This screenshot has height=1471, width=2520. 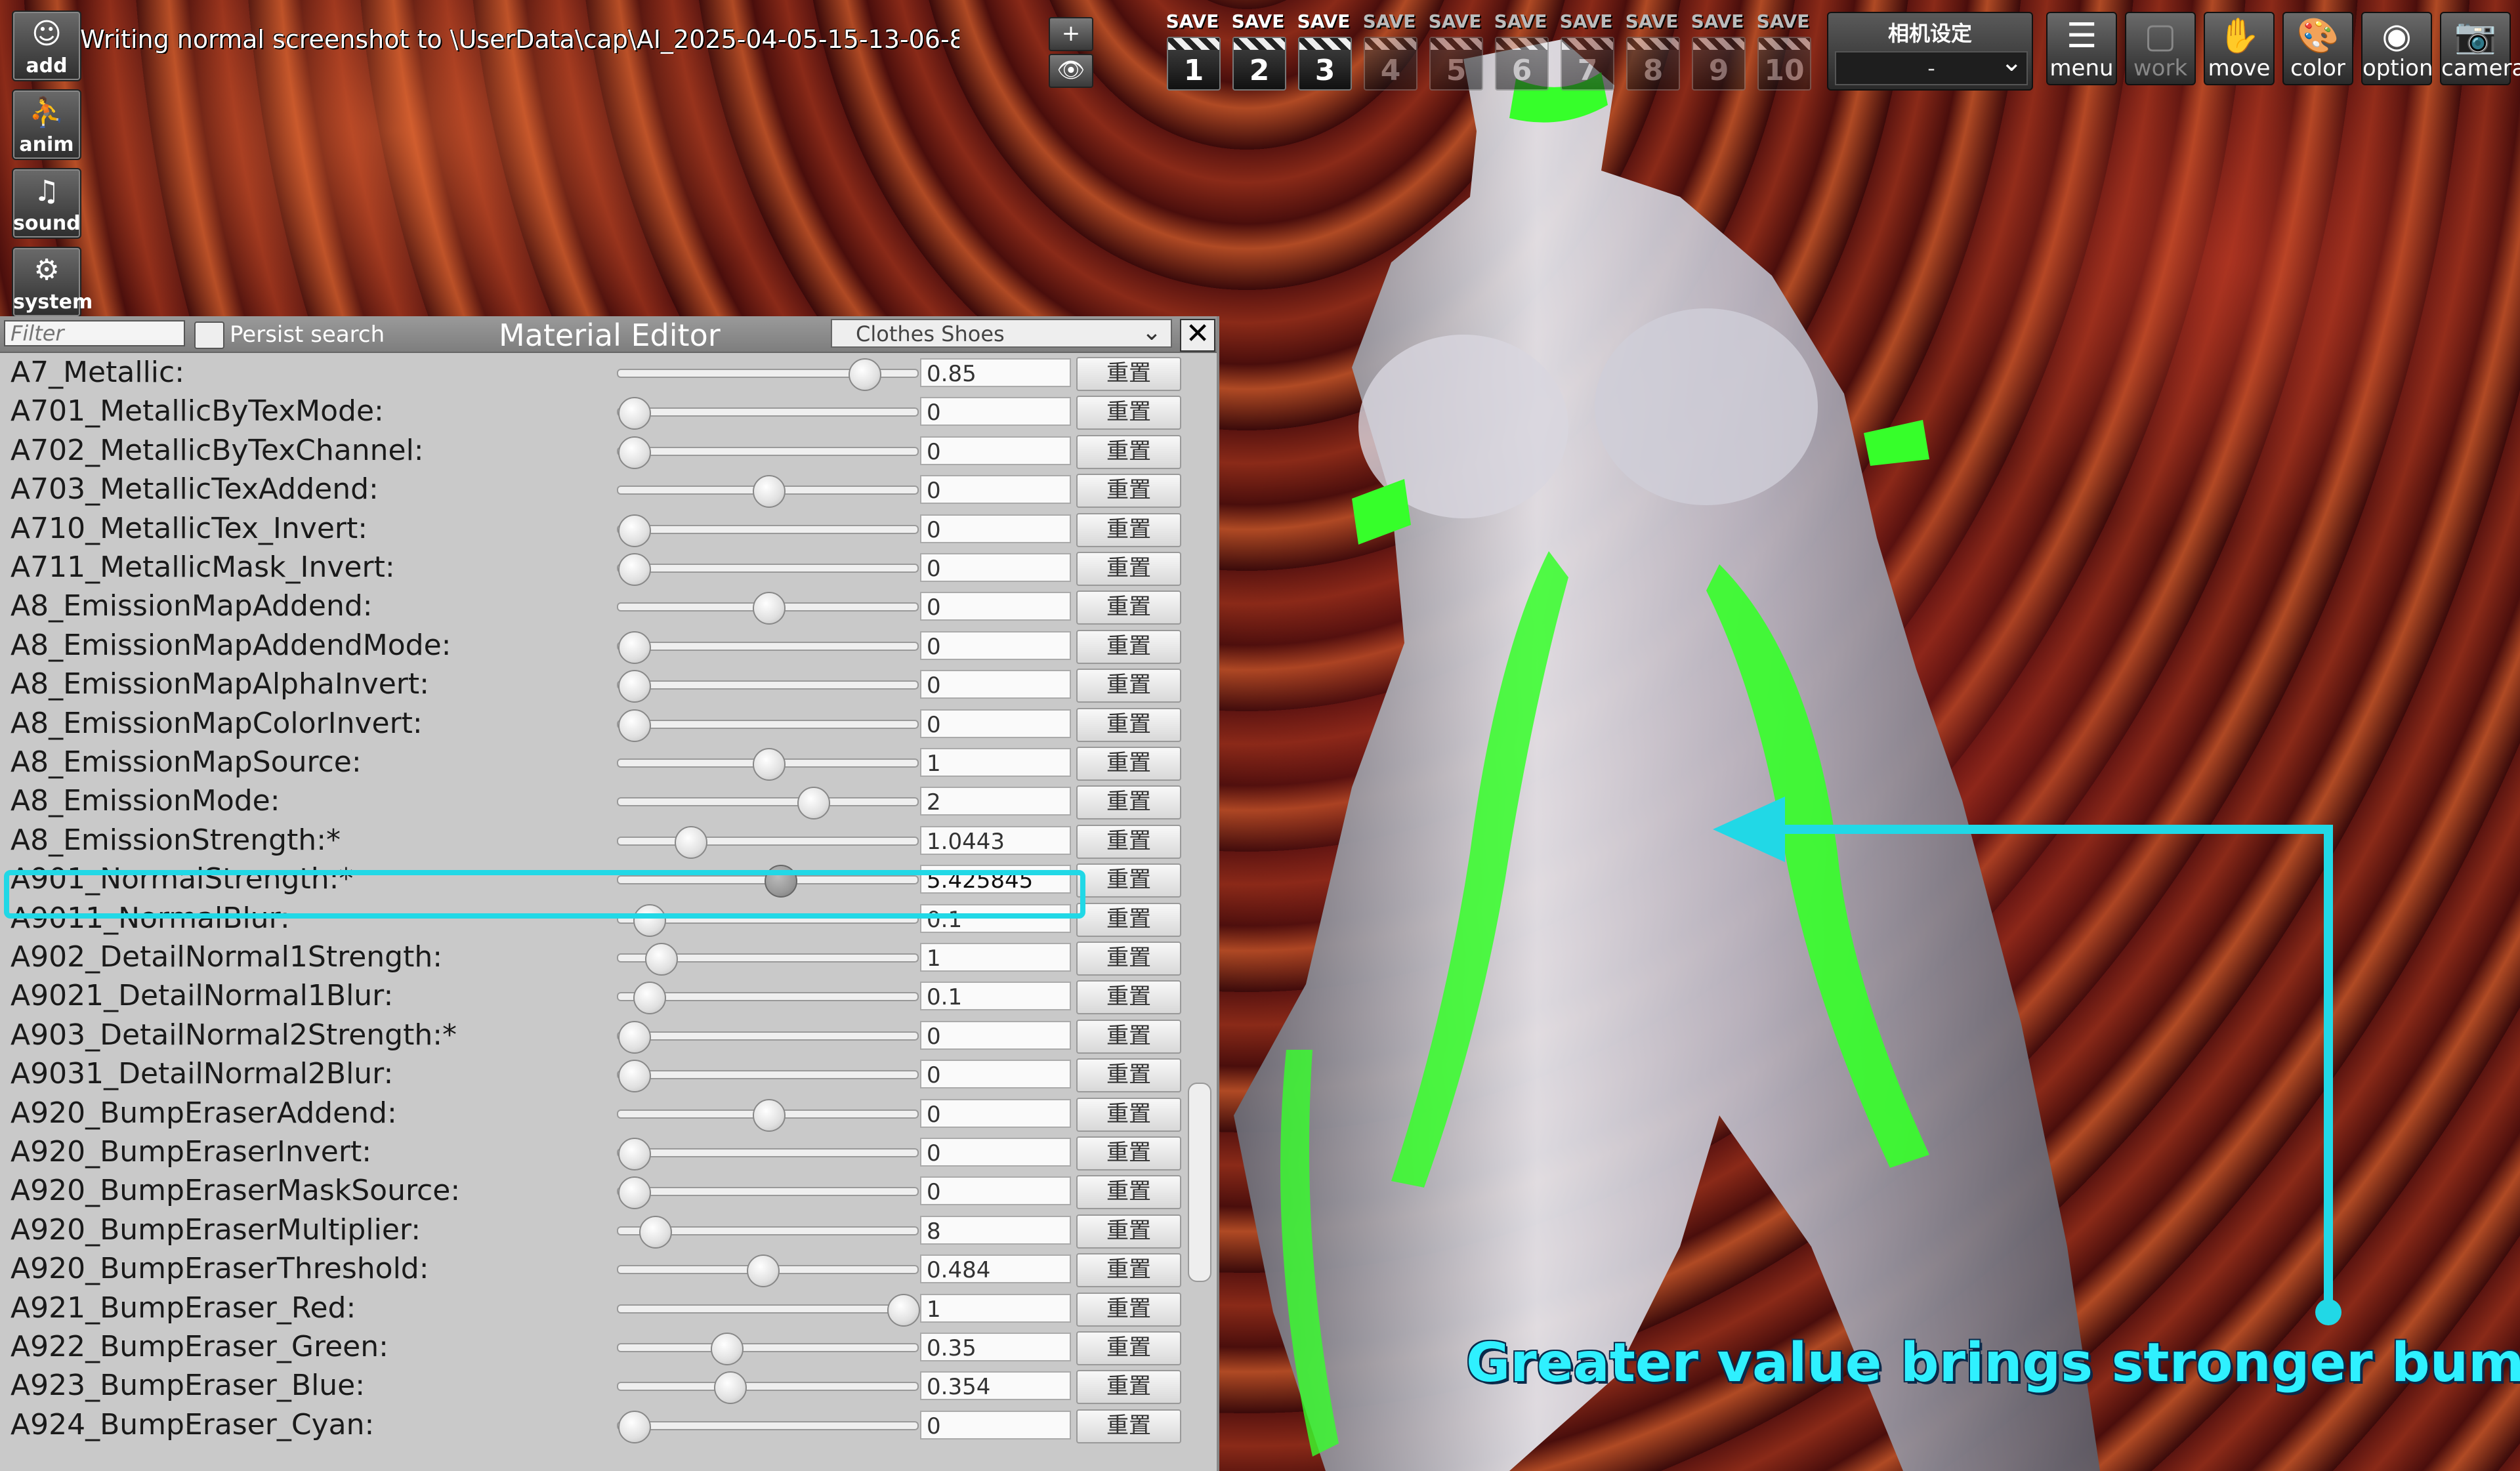 I want to click on callout-arrow, so click(x=2027, y=1061).